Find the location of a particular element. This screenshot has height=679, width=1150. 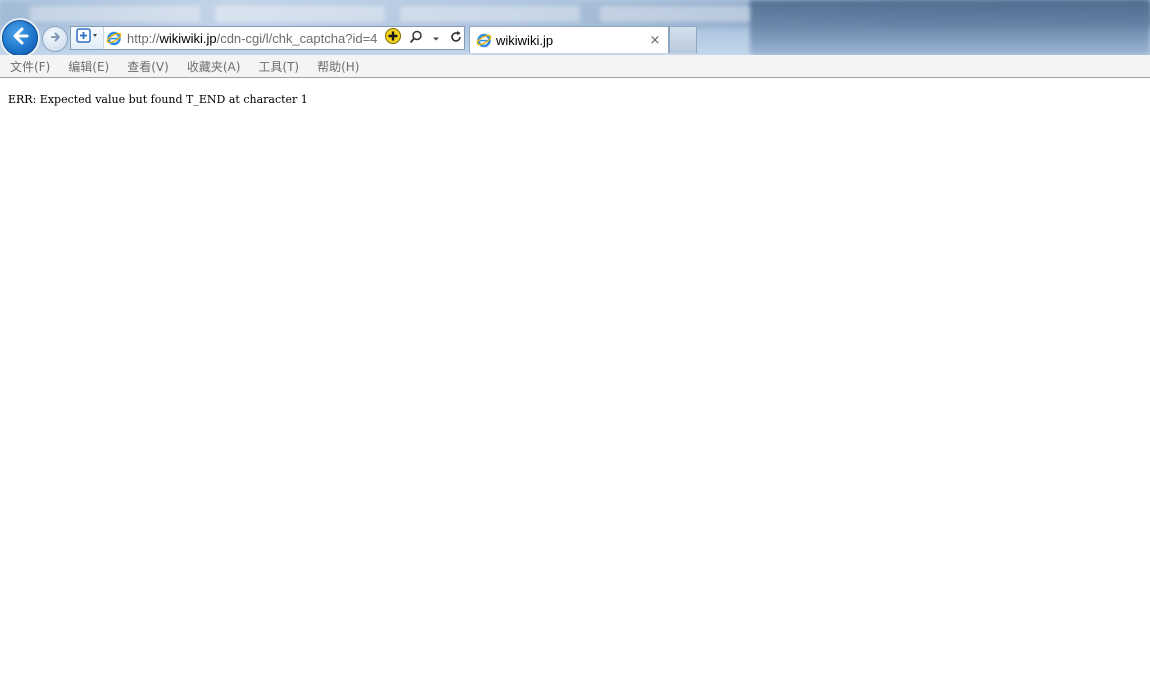

refresh-button is located at coordinates (456, 38).